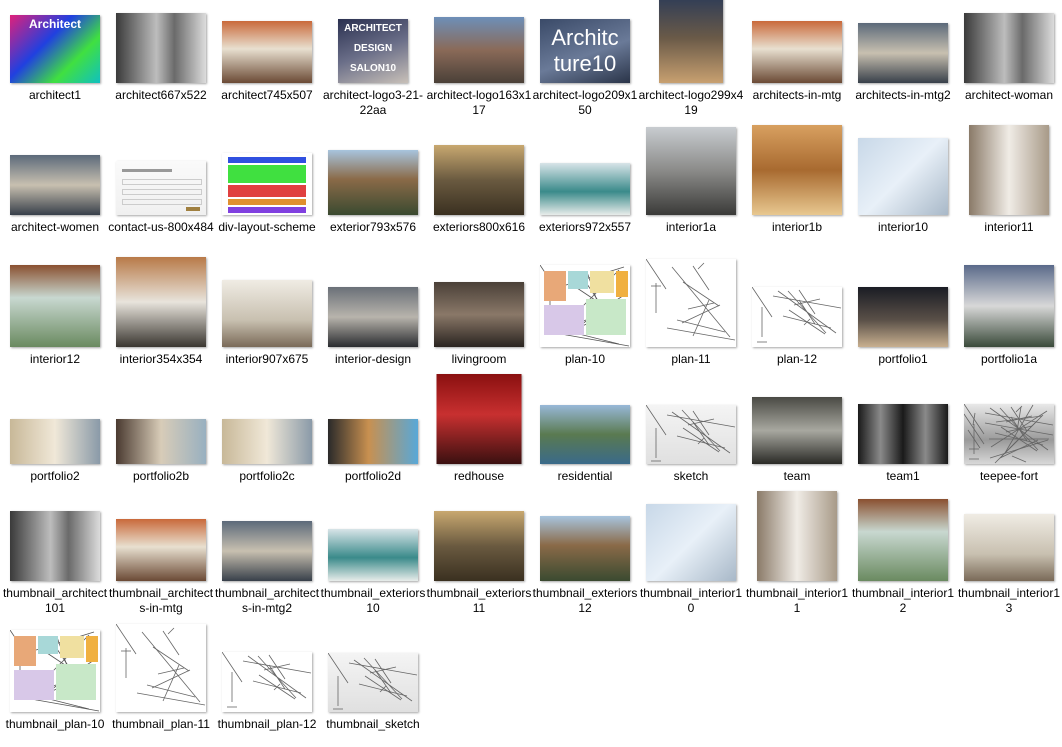 Image resolution: width=1062 pixels, height=747 pixels. What do you see at coordinates (691, 102) in the screenshot?
I see `file-name-label: architect-logo299x419` at bounding box center [691, 102].